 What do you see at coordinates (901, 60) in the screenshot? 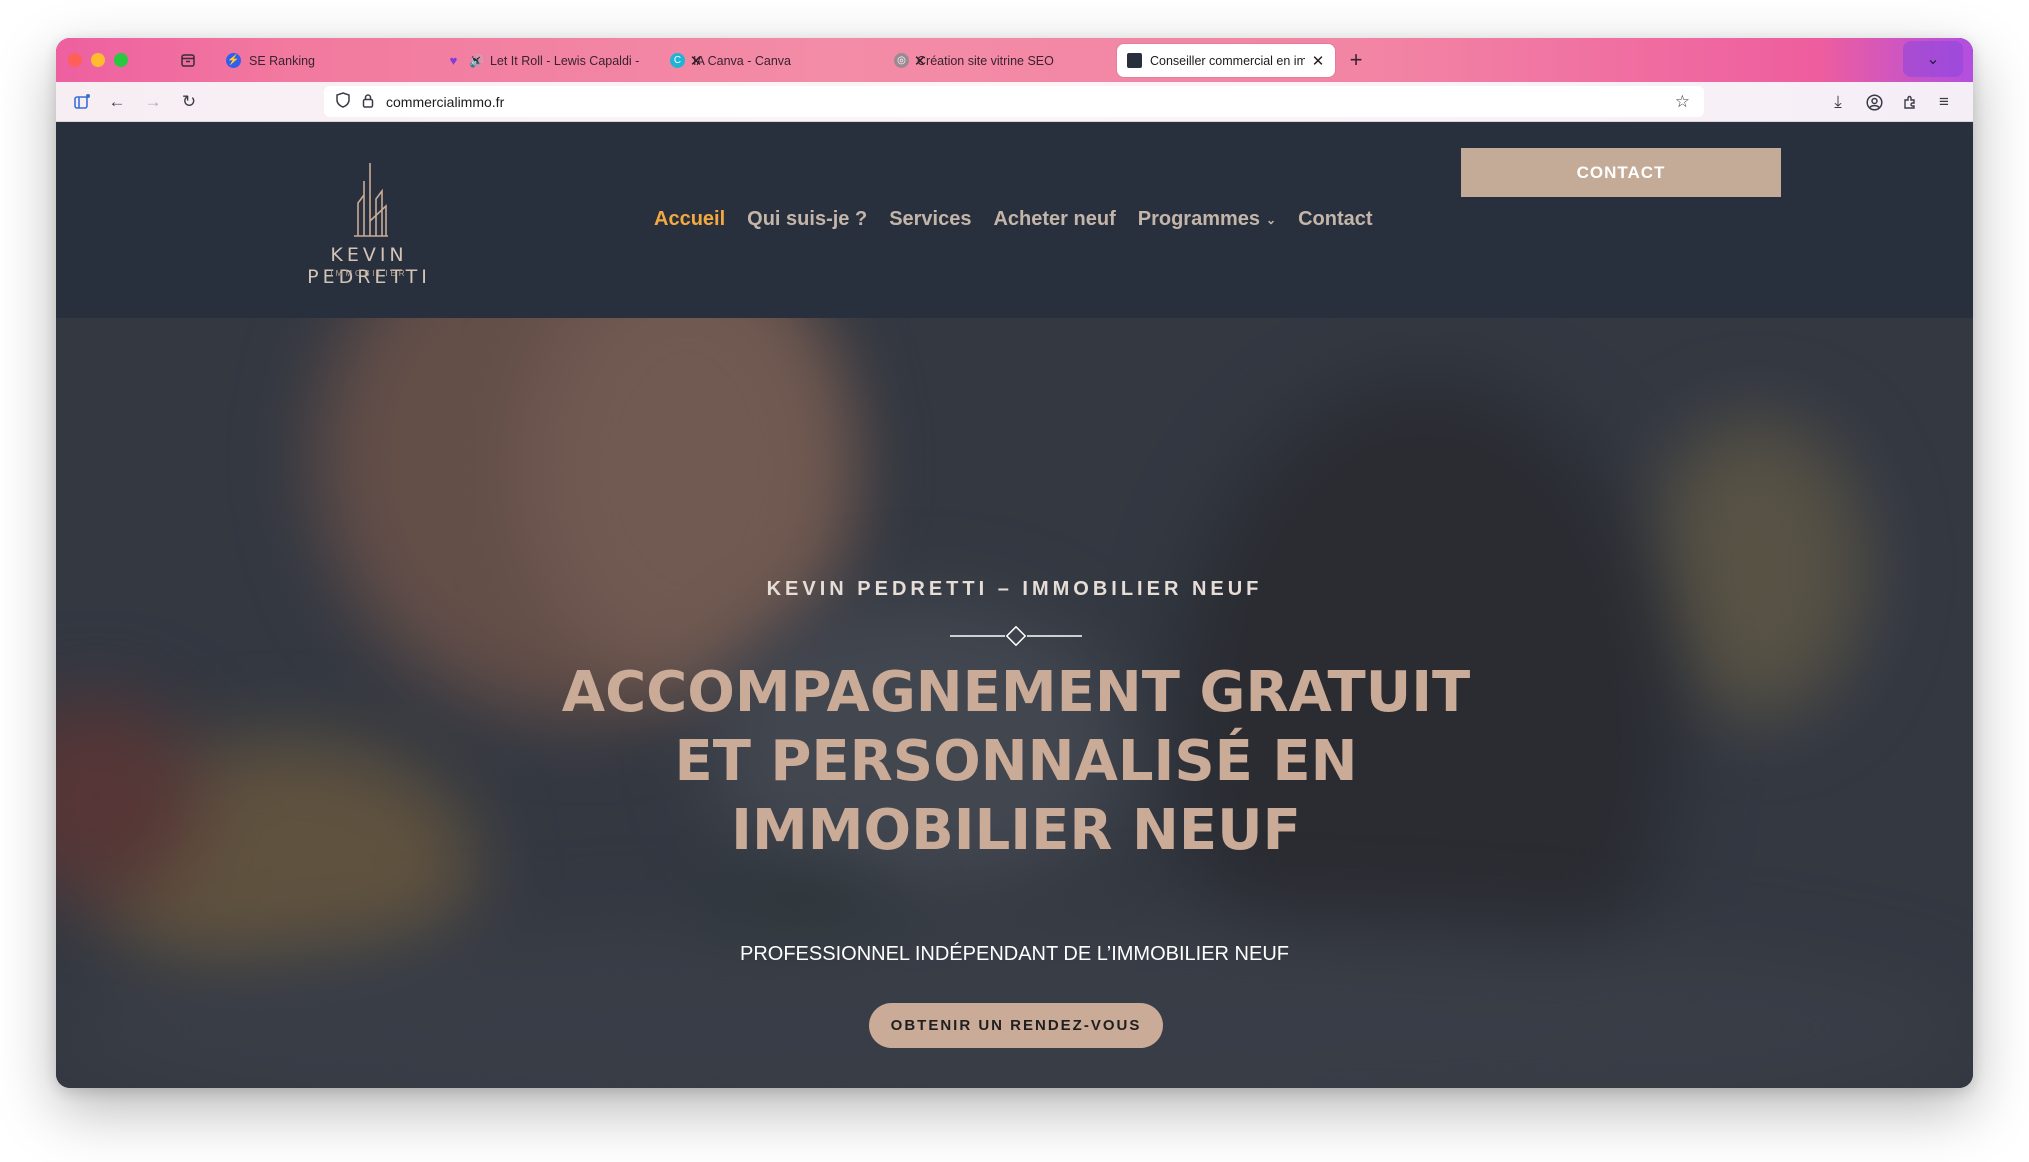
I see `globe-icon: ◎` at bounding box center [901, 60].